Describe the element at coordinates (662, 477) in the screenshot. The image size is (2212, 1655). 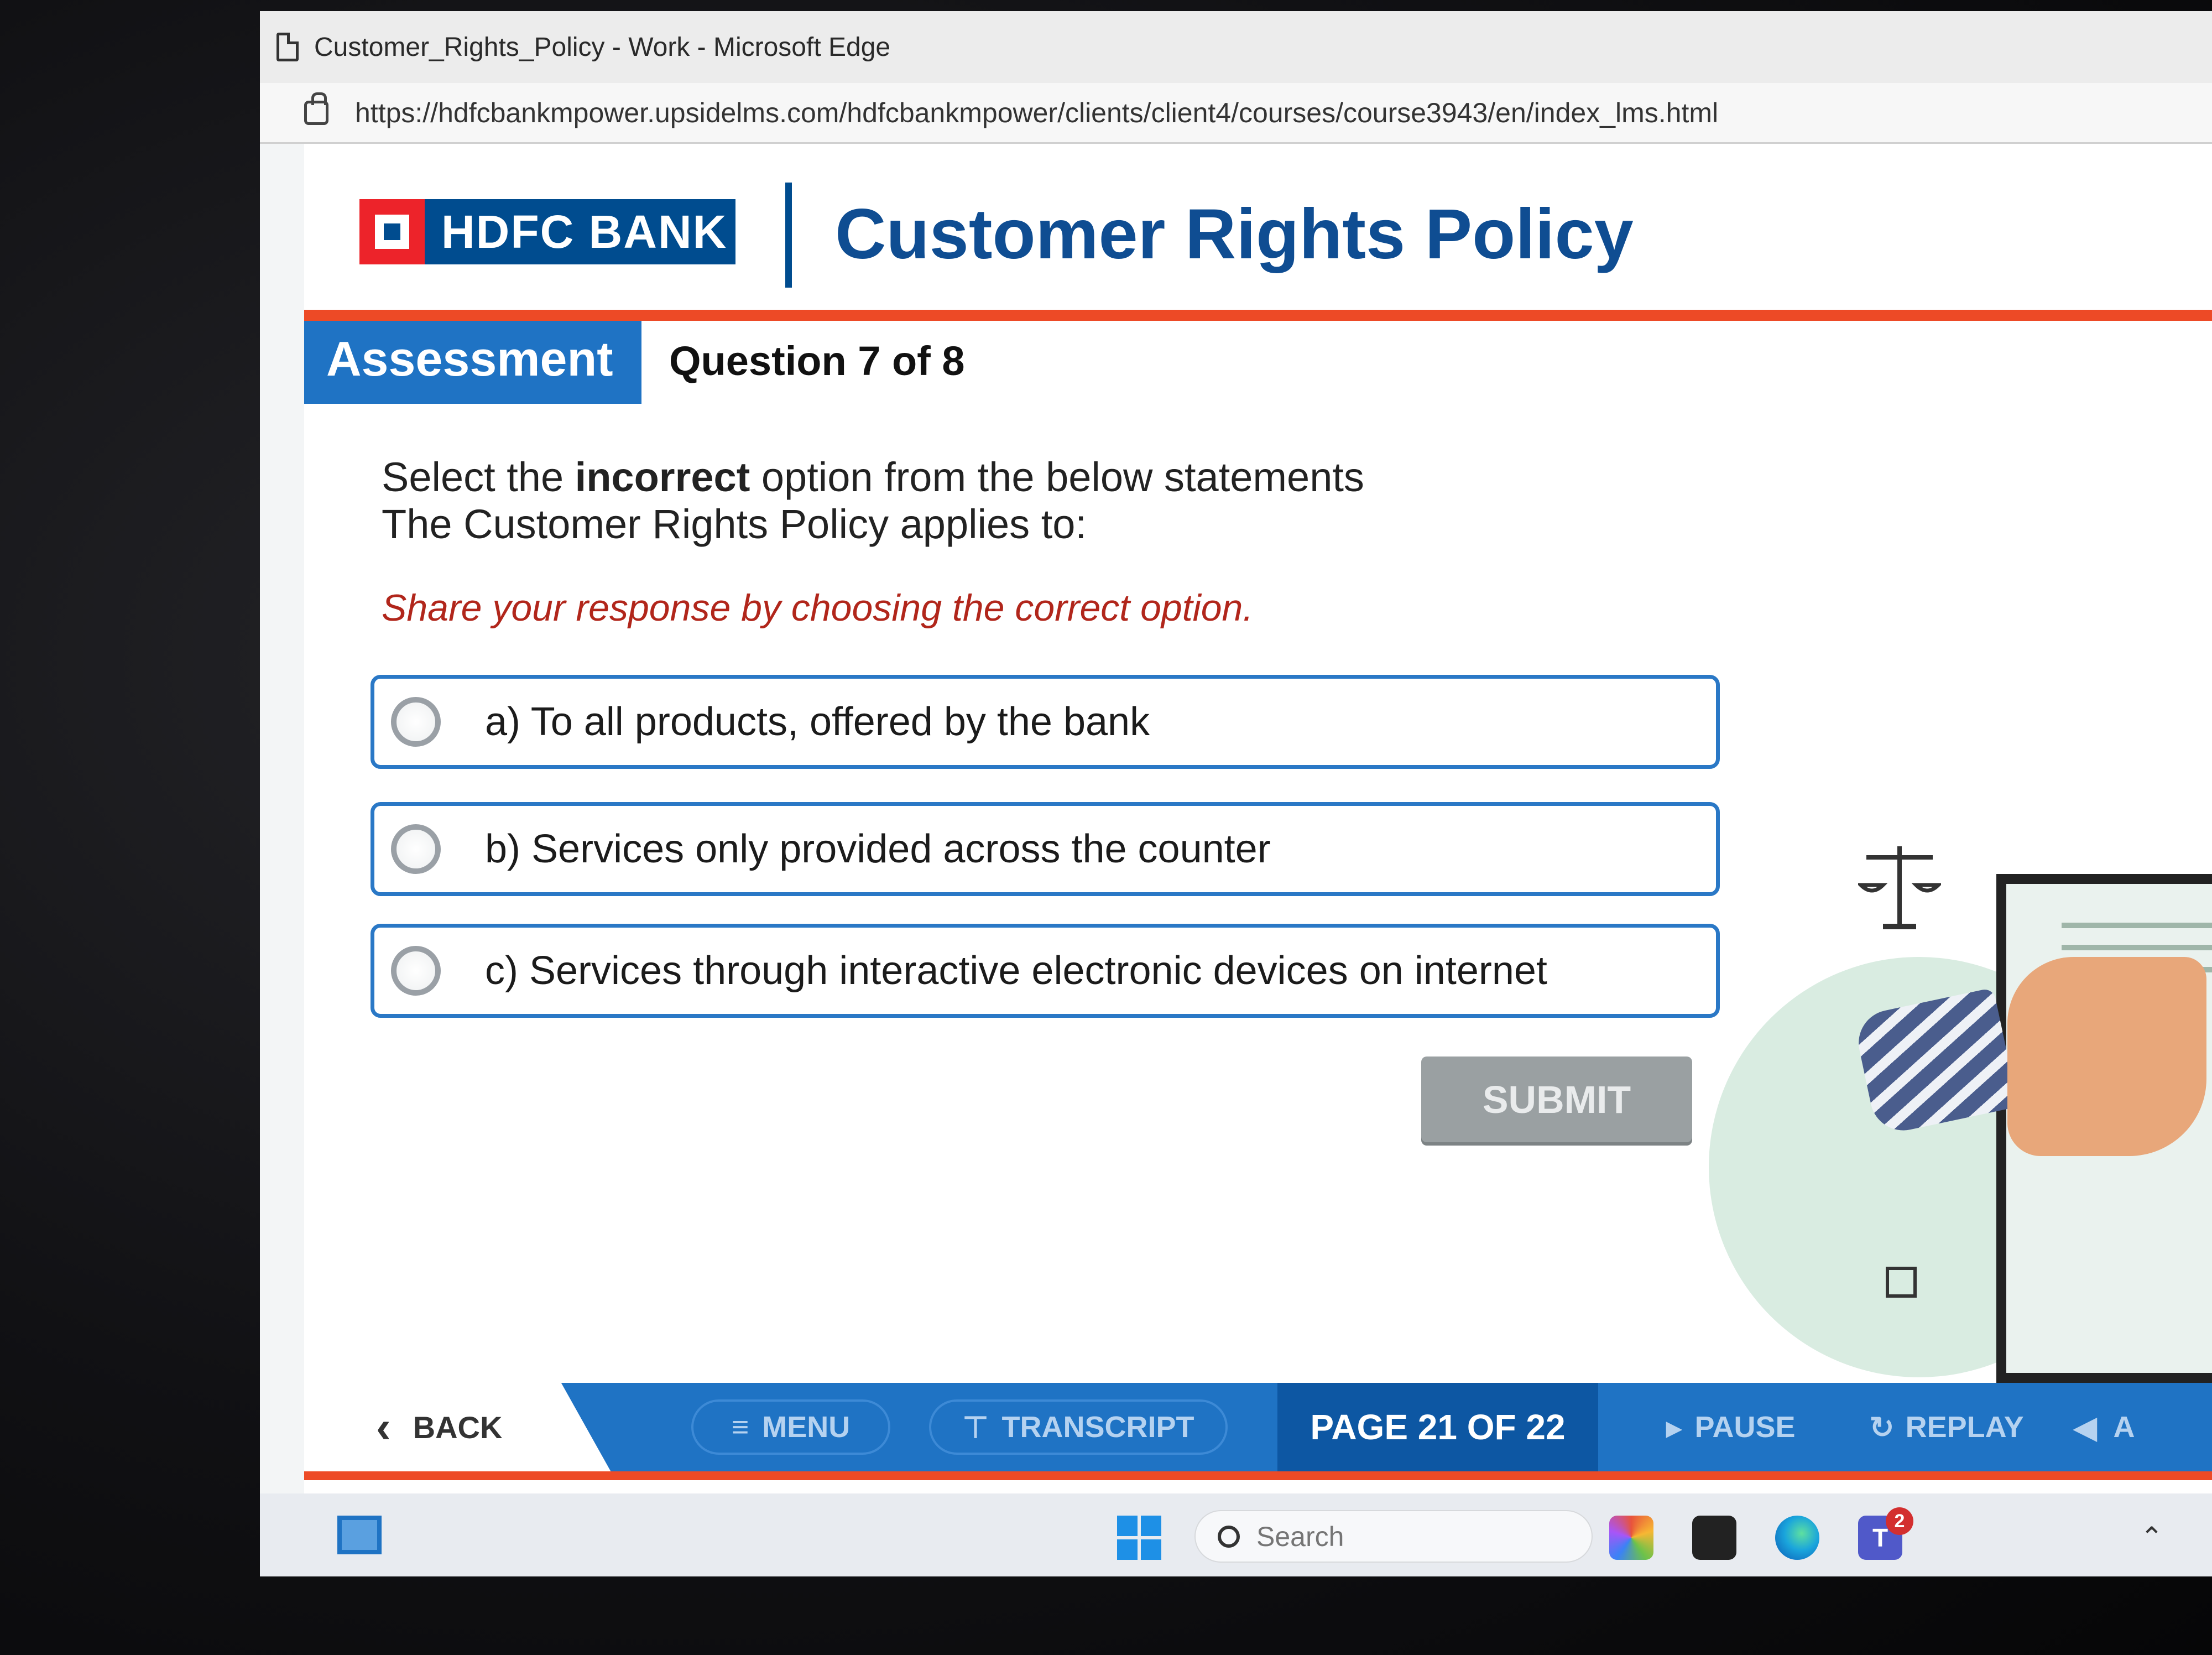
I see `prompt-bold-word: incorrect` at that location.